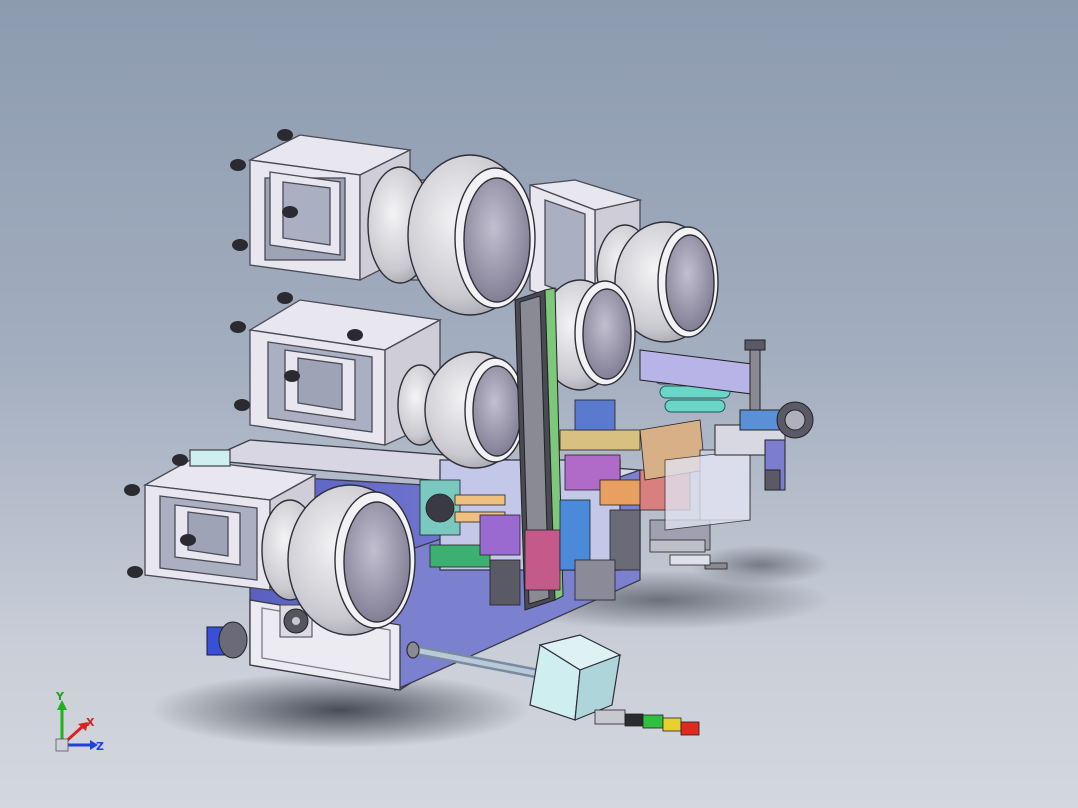 This screenshot has width=1078, height=808. I want to click on signal-tower-green, so click(653, 721).